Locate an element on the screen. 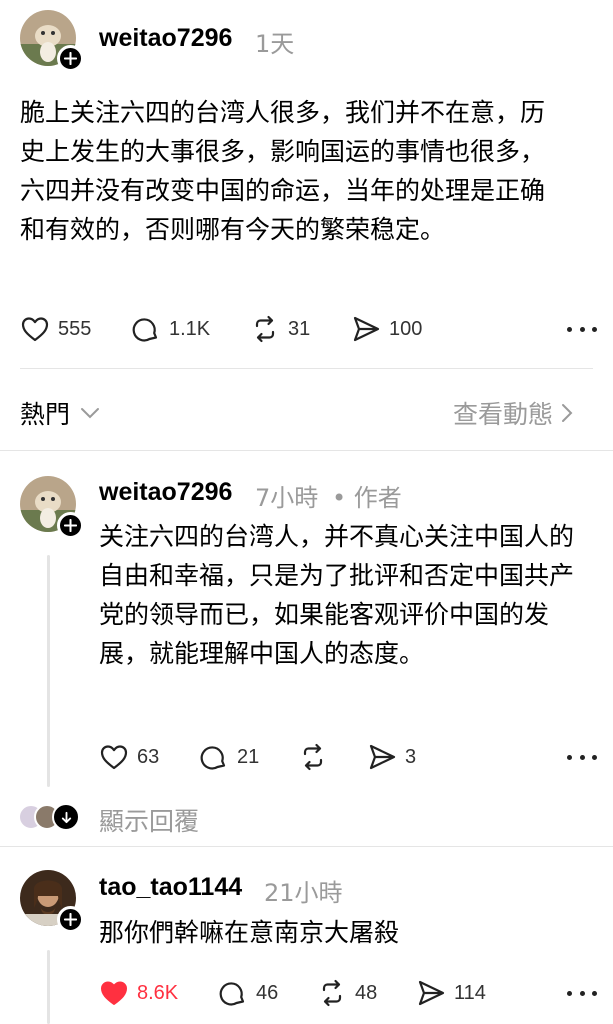 This screenshot has height=1024, width=613. chevron-right-icon is located at coordinates (567, 413).